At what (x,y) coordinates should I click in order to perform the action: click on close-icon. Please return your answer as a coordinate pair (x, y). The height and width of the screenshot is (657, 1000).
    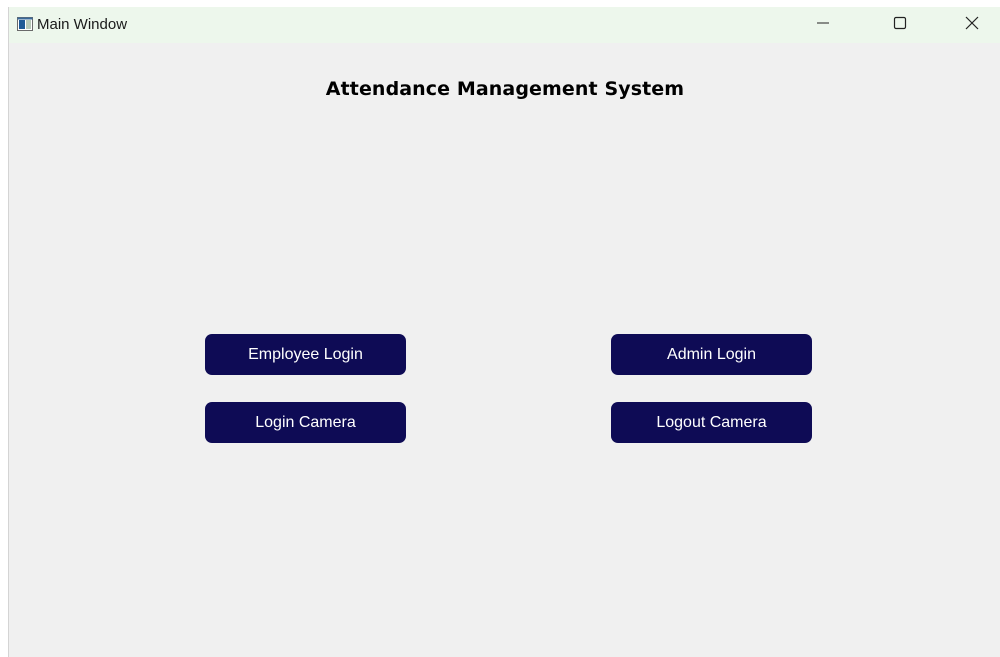
    Looking at the image, I should click on (972, 25).